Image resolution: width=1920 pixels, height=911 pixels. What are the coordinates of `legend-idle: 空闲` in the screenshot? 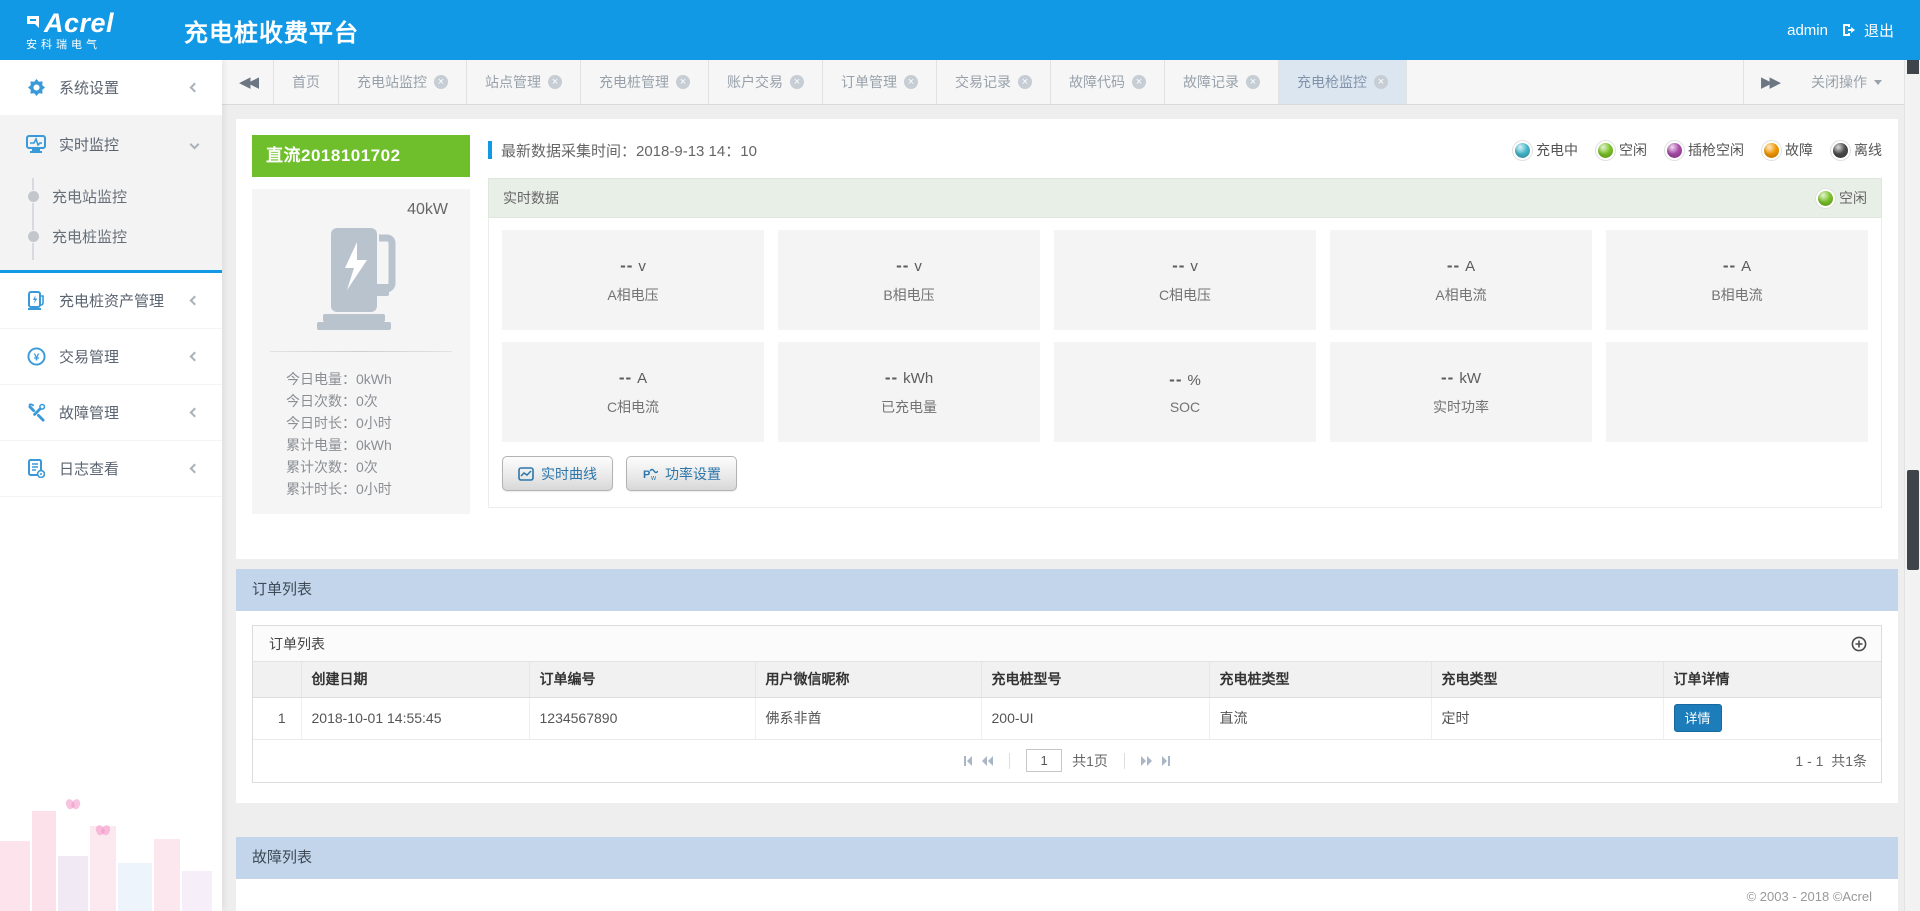 It's located at (1622, 150).